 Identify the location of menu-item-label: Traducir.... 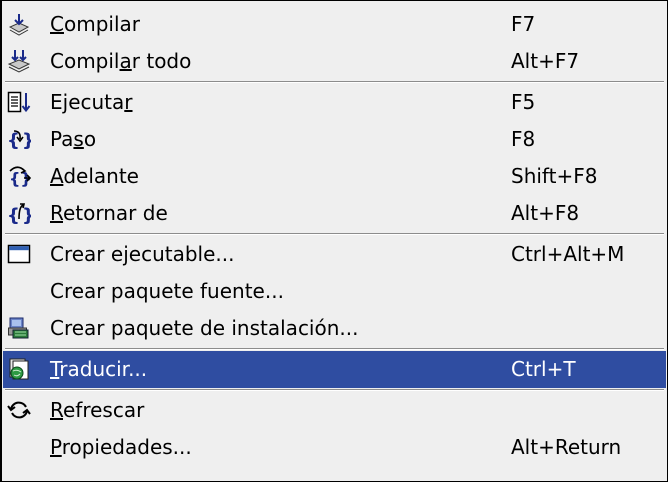
(99, 369).